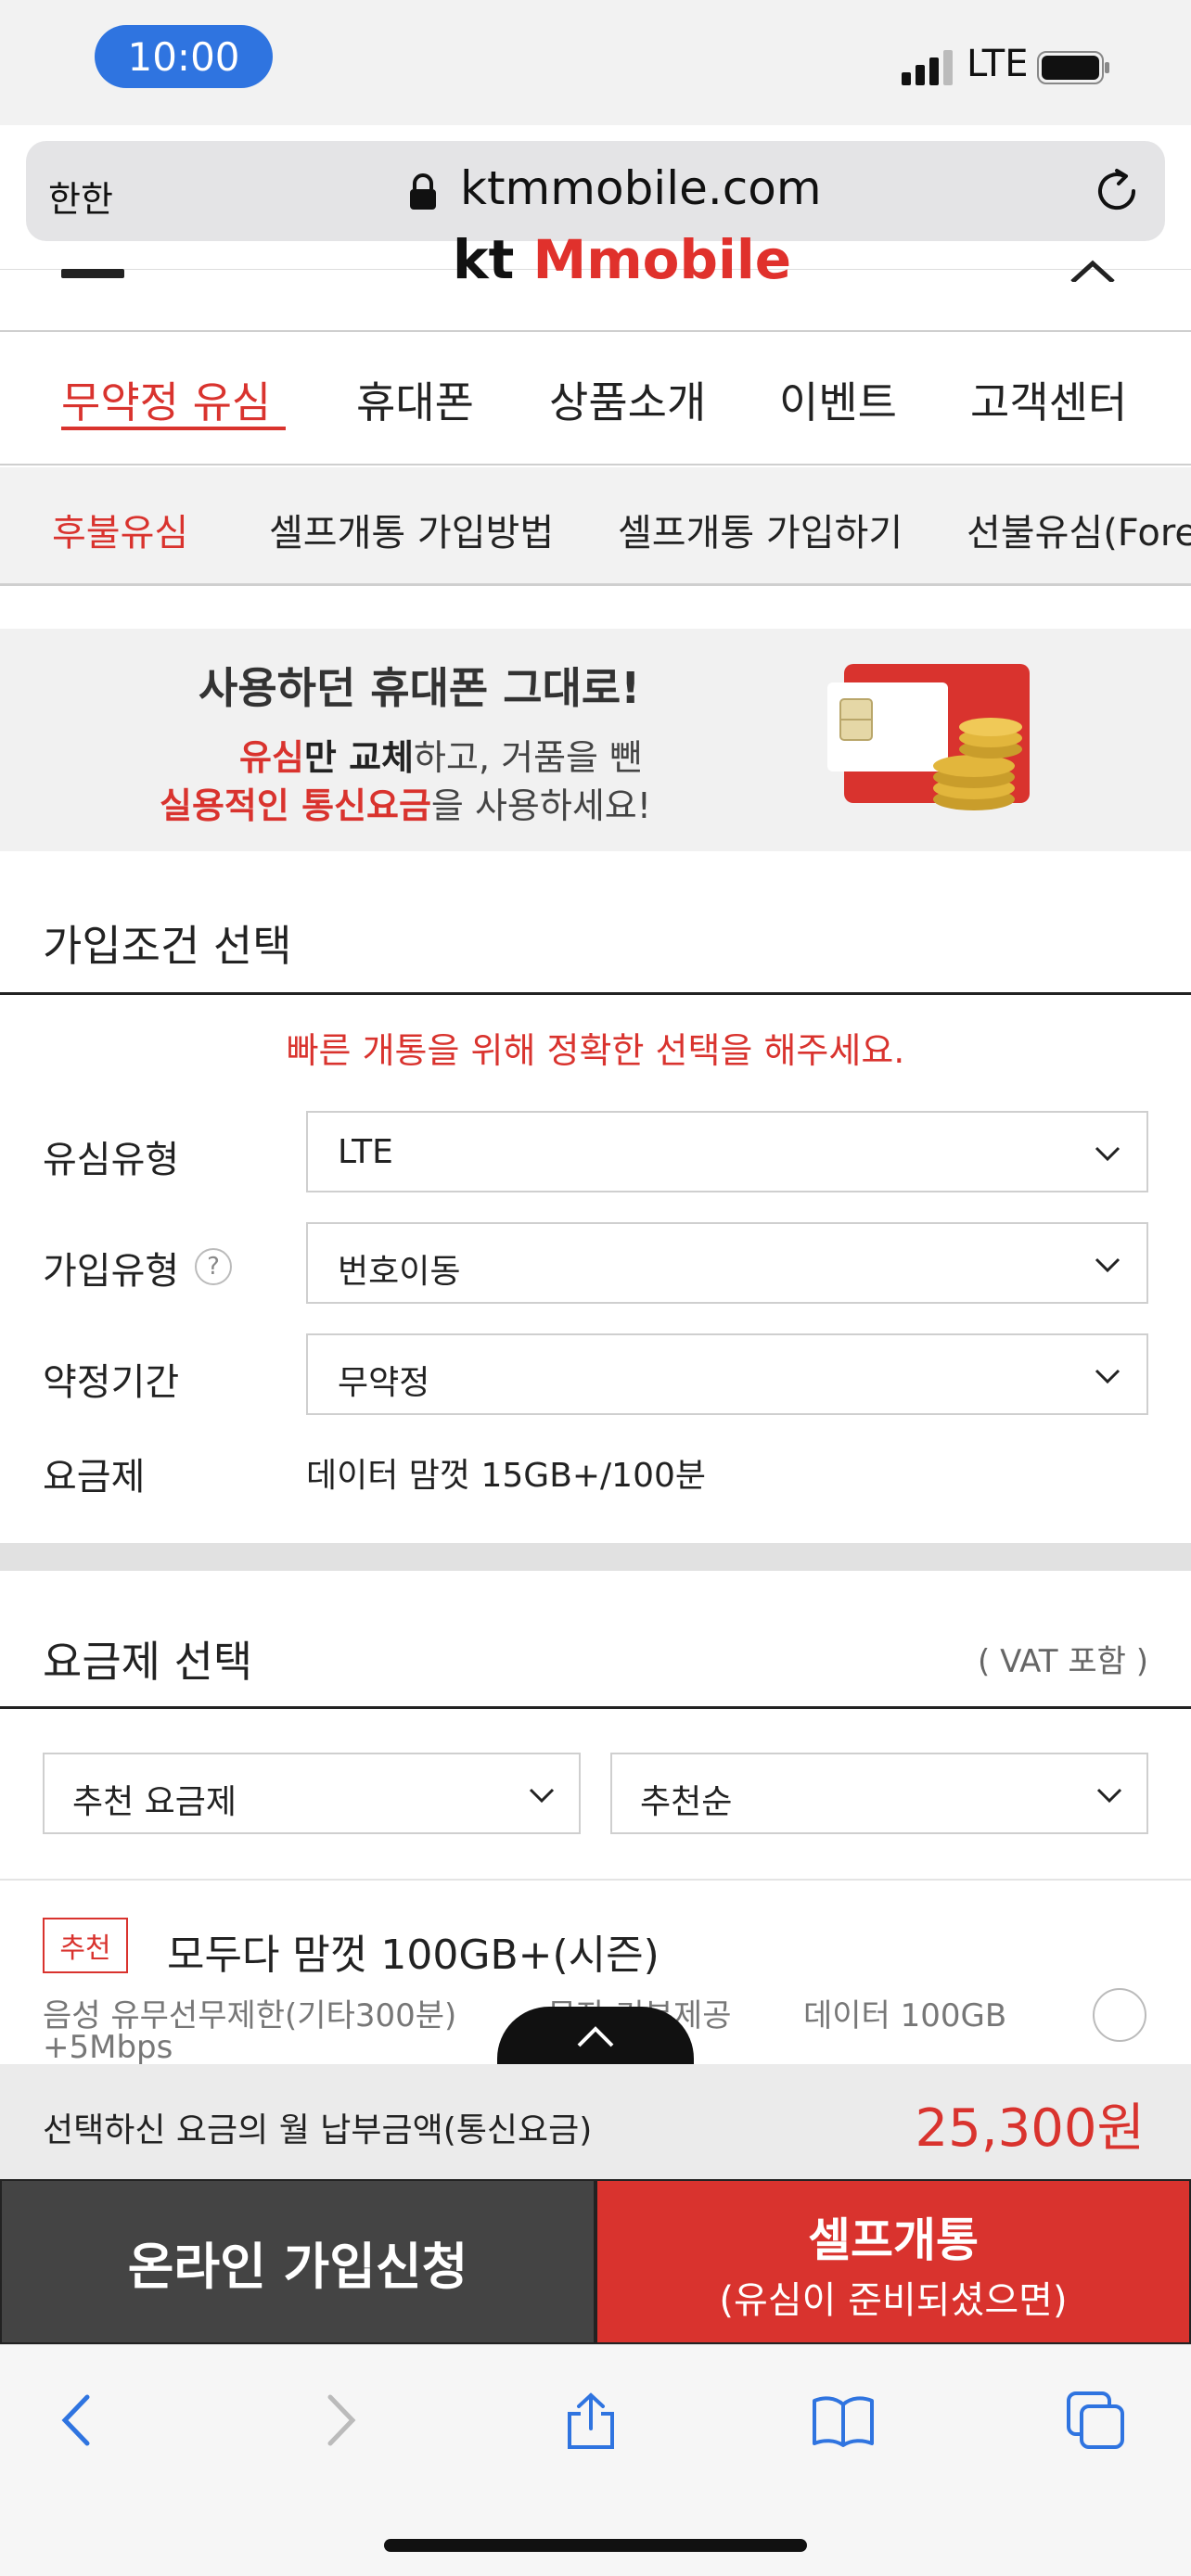 Image resolution: width=1191 pixels, height=2576 pixels. I want to click on help-icon: ?, so click(213, 1266).